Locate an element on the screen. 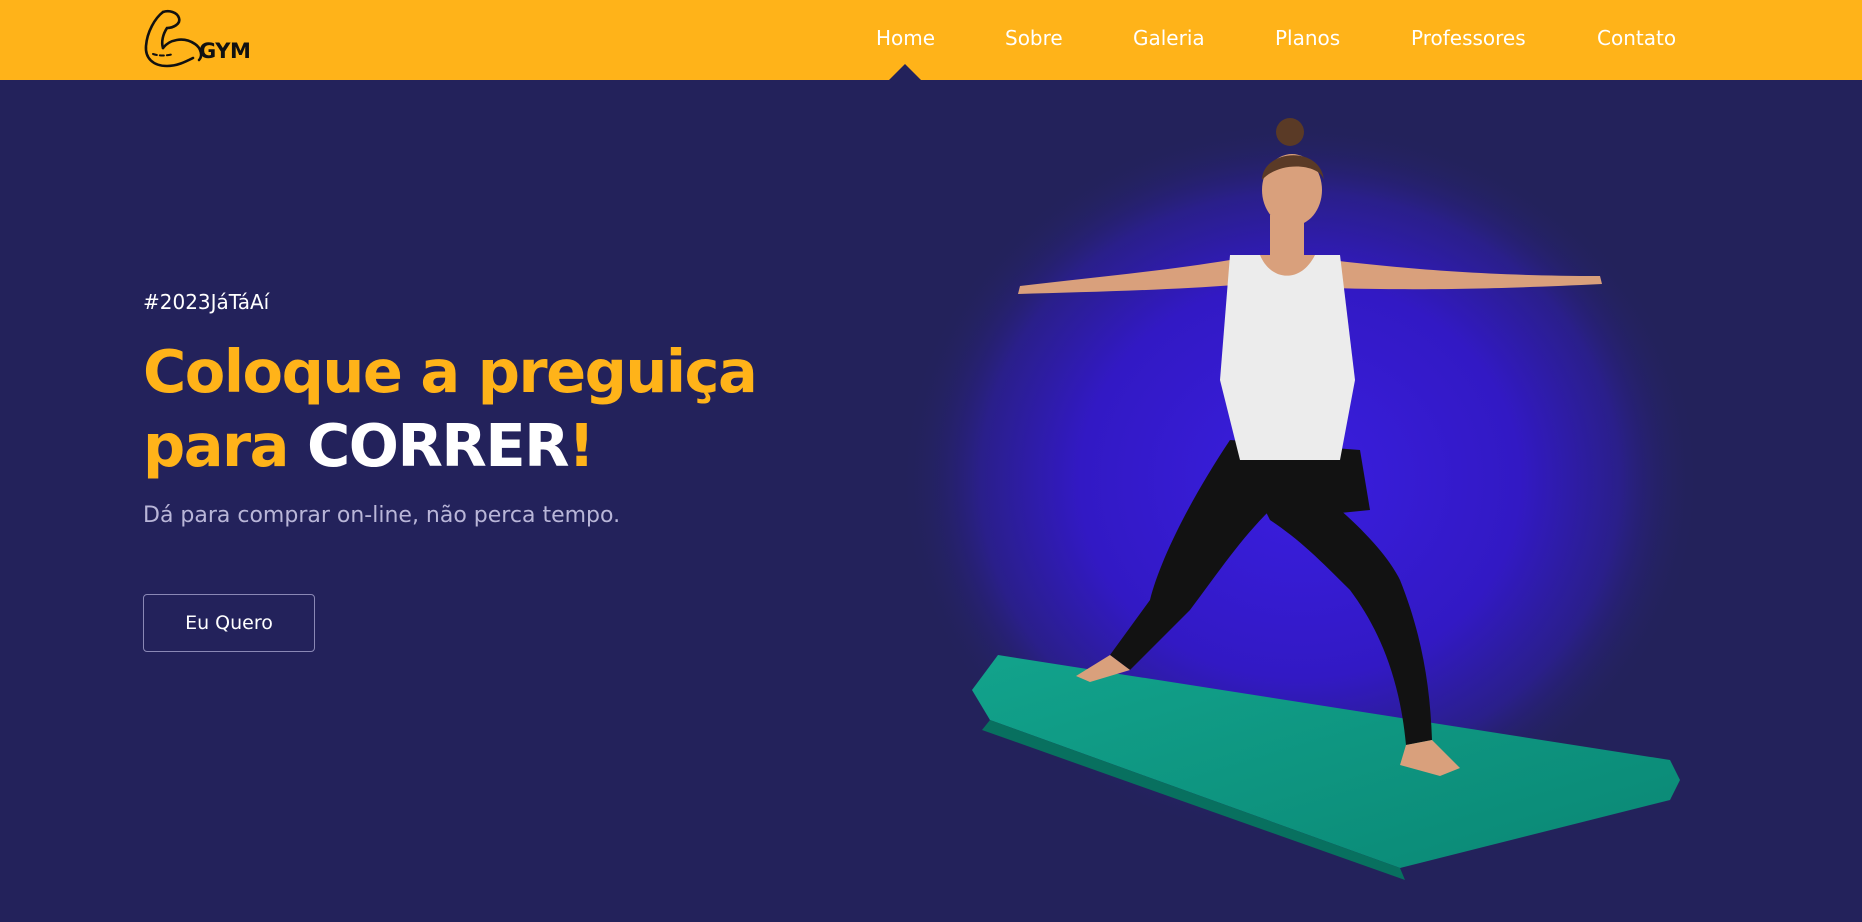 The image size is (1862, 922). nav-item-home: Home is located at coordinates (905, 38).